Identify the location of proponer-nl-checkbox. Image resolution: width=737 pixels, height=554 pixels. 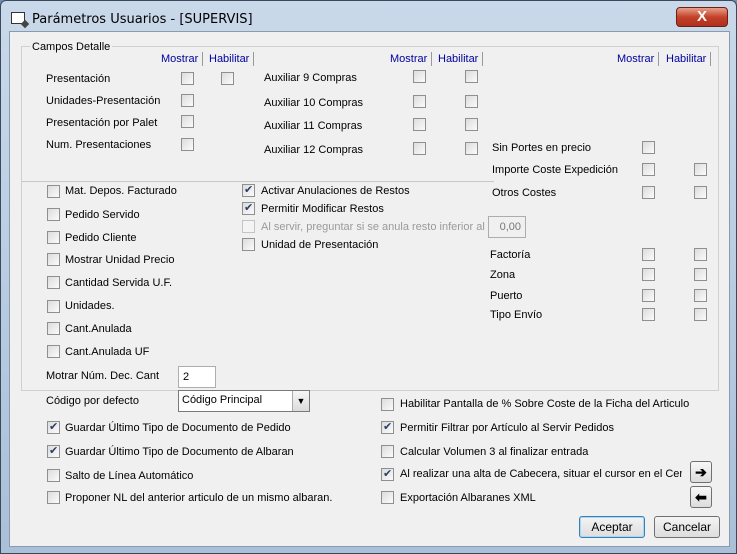
(53, 497).